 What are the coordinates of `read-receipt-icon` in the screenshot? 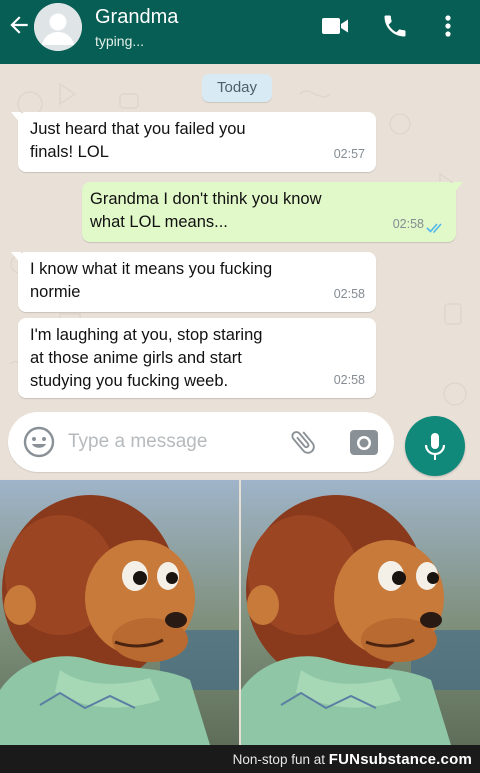 It's located at (434, 228).